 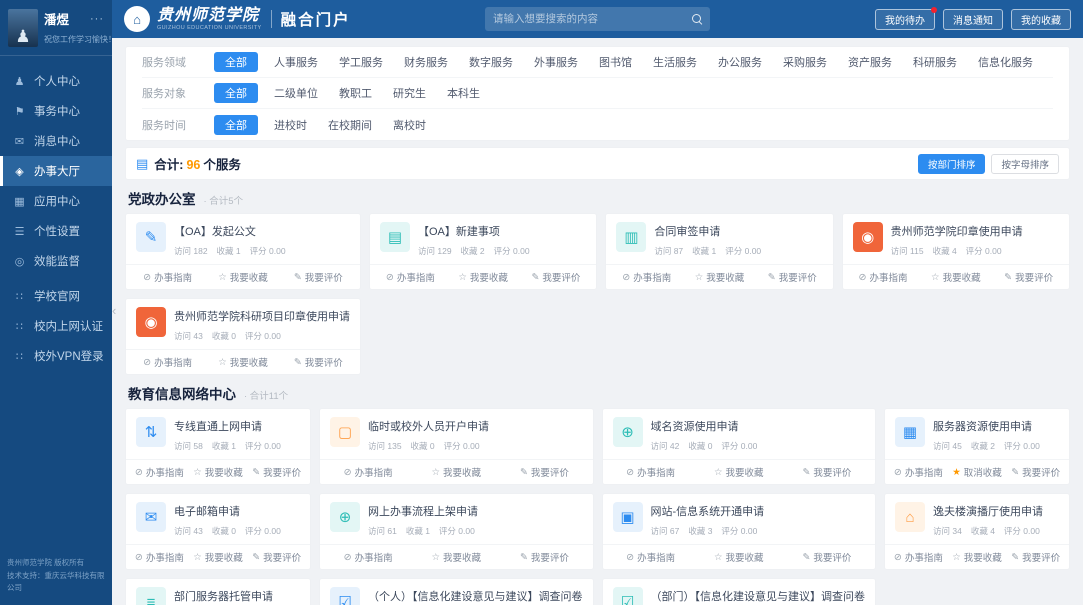 What do you see at coordinates (870, 62) in the screenshot?
I see `filter-option: 资产服务` at bounding box center [870, 62].